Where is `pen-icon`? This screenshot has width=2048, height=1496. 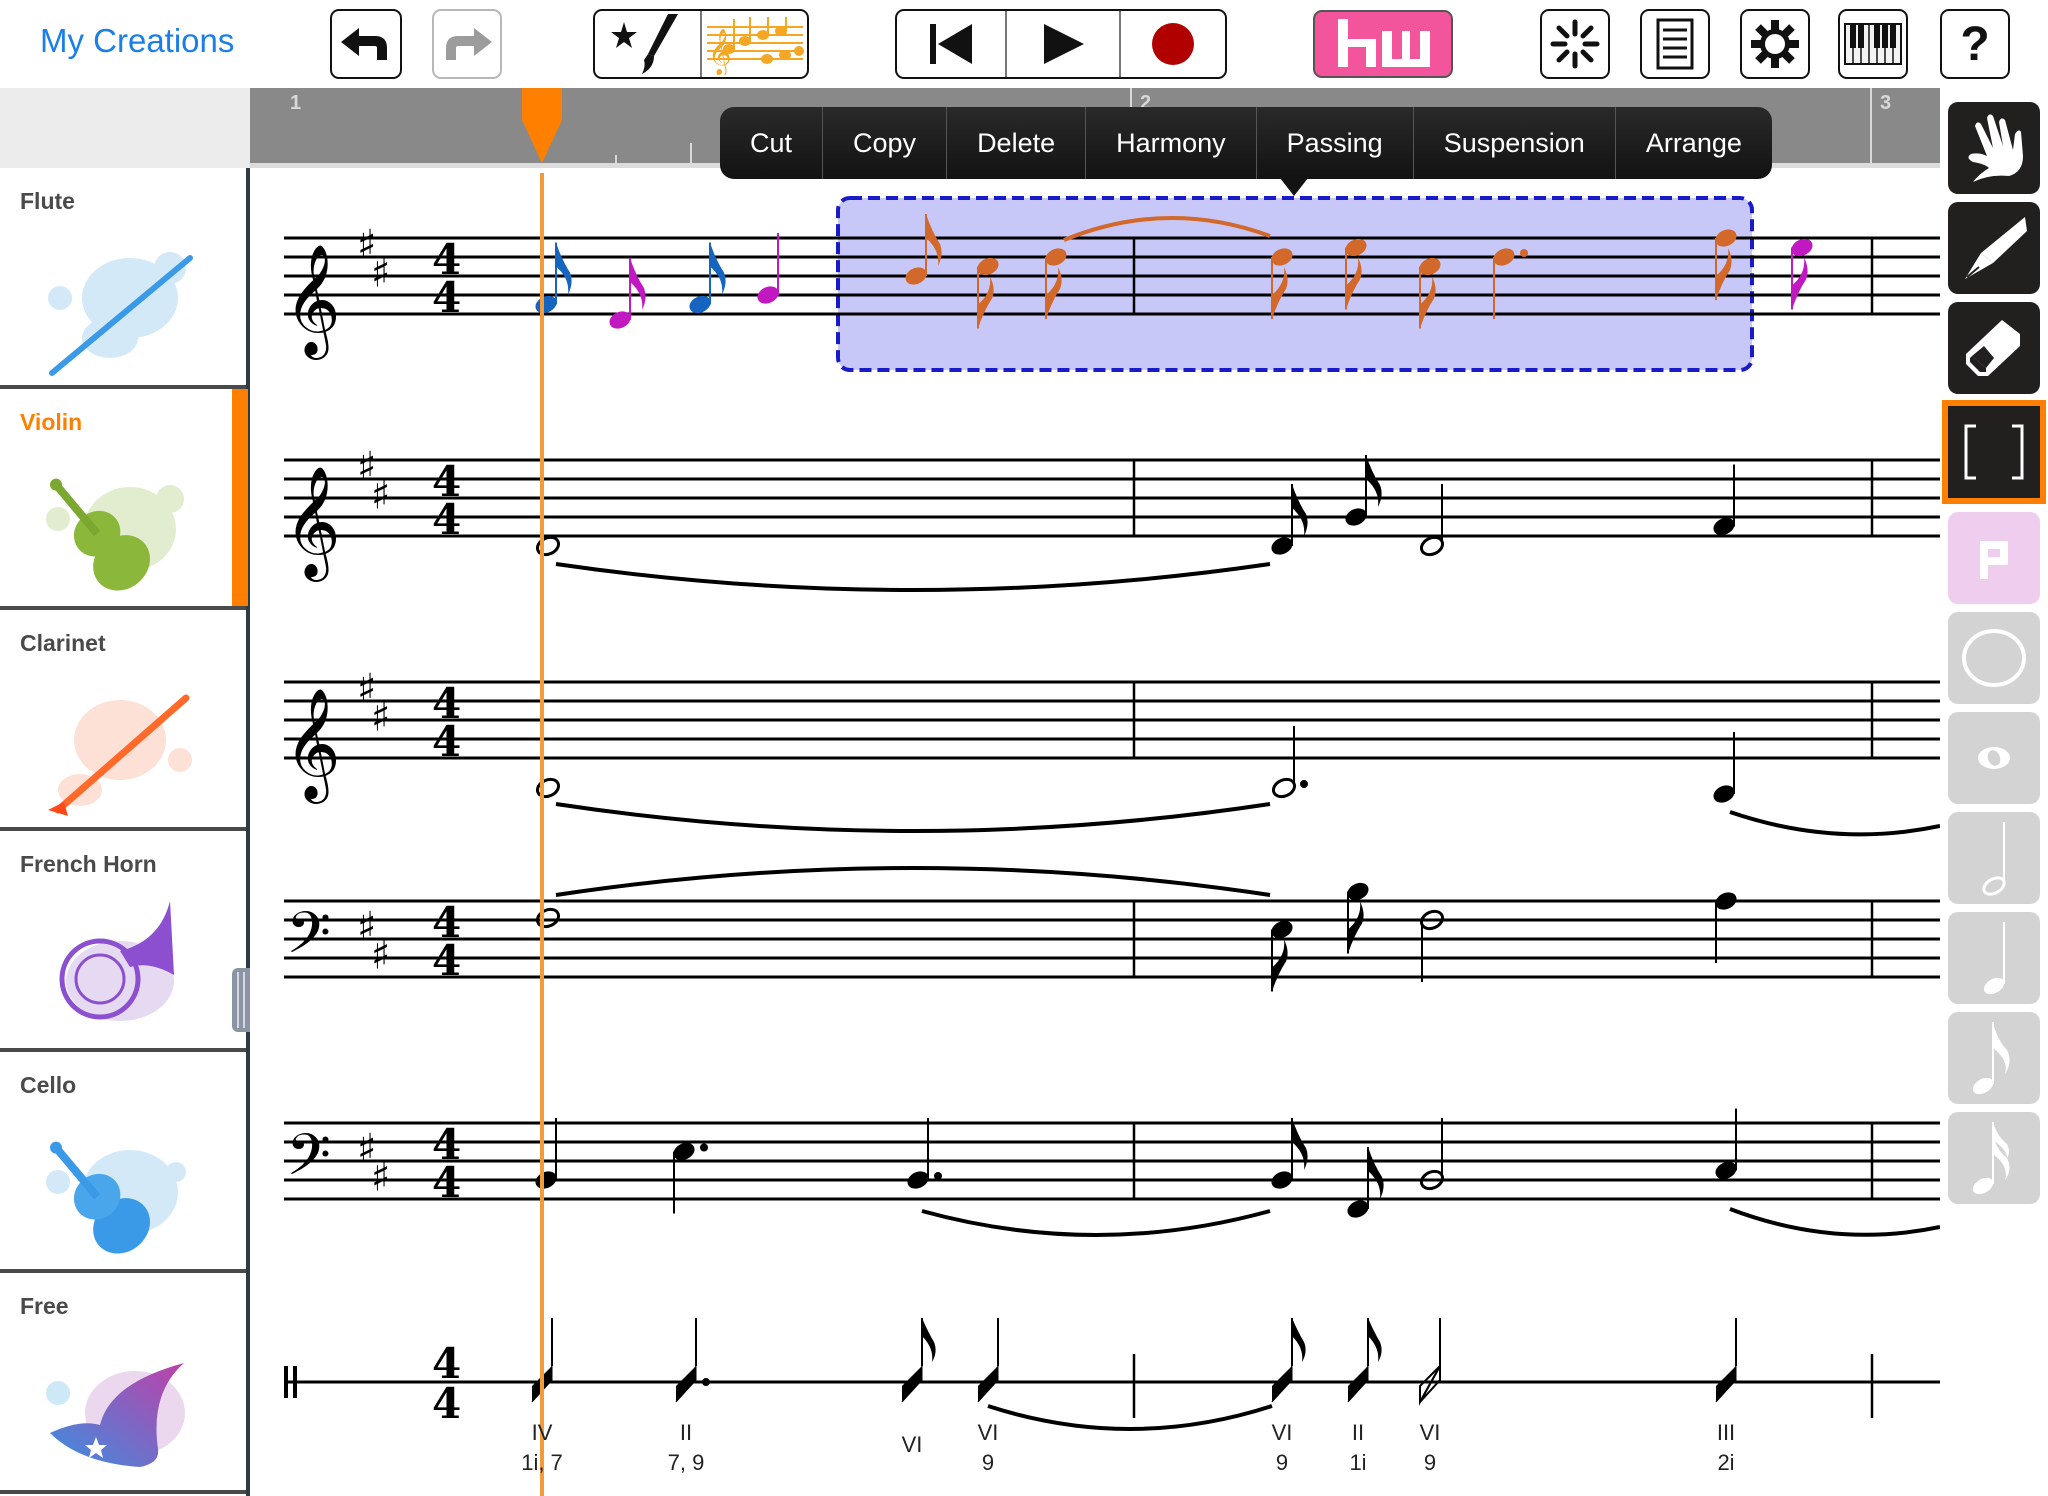 pen-icon is located at coordinates (1996, 248).